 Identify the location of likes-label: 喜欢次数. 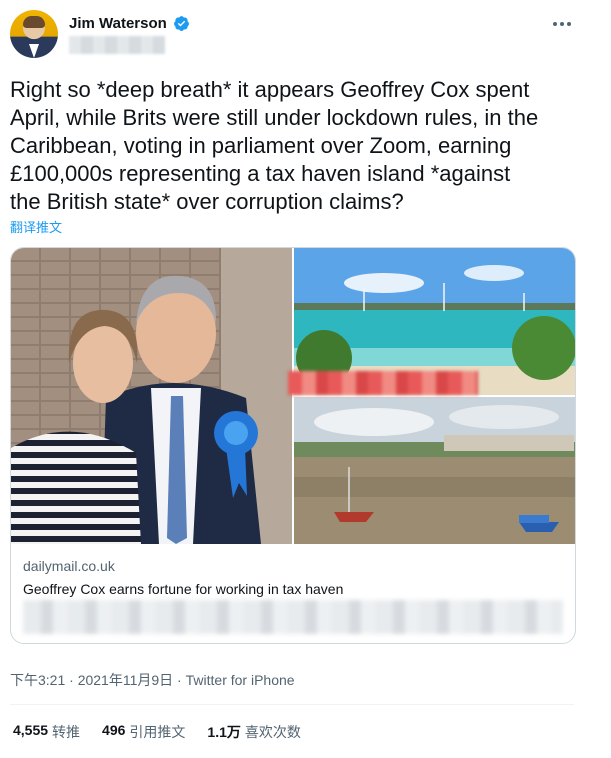
(272, 732).